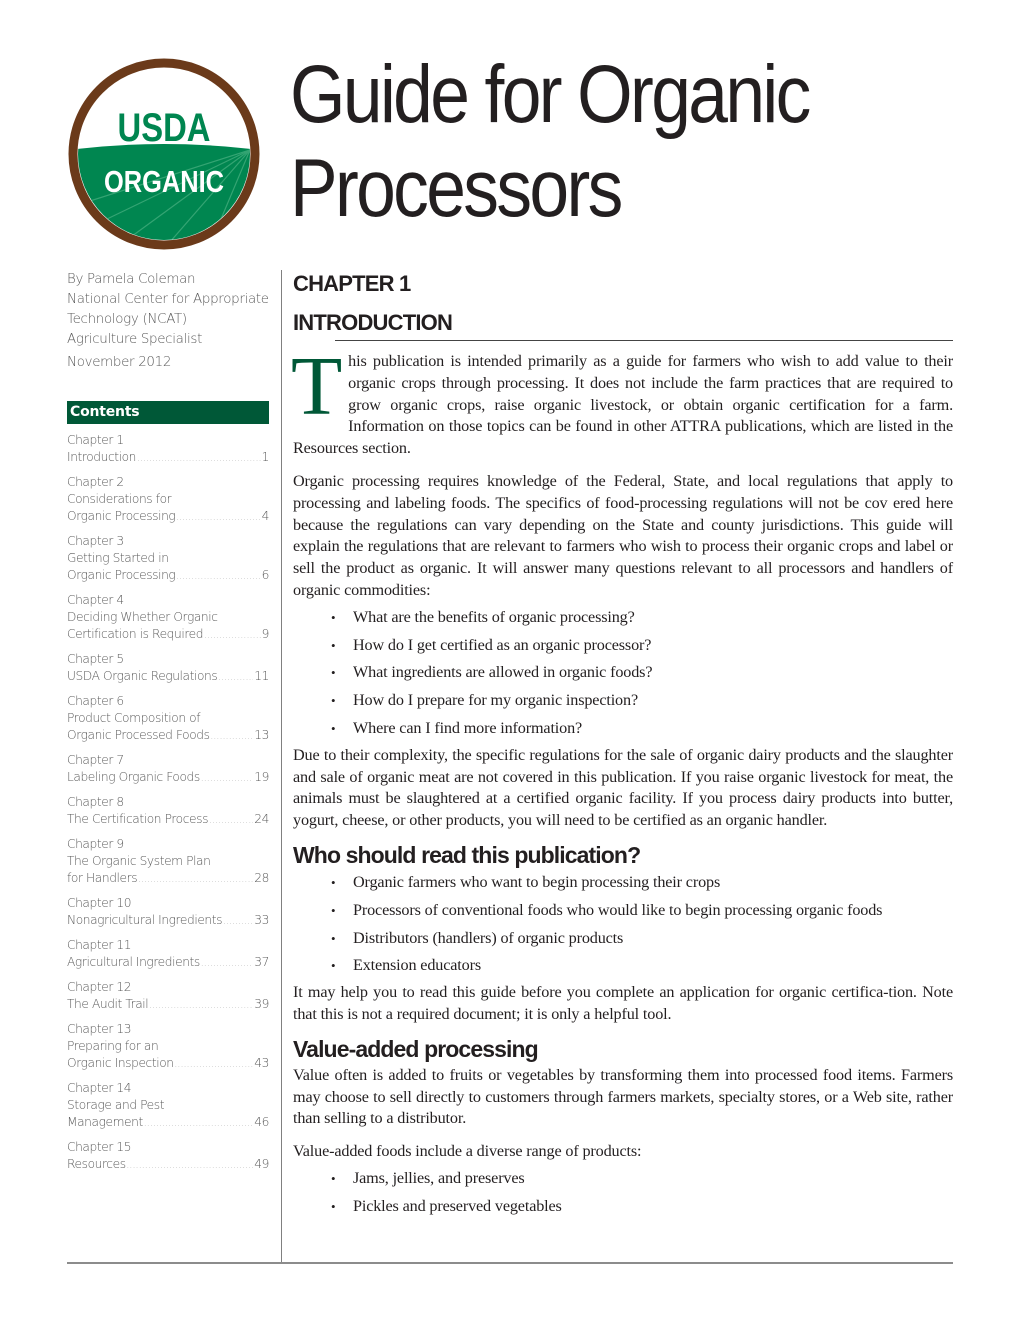  Describe the element at coordinates (416, 1048) in the screenshot. I see `section-heading-value-added: Value-added processing` at that location.